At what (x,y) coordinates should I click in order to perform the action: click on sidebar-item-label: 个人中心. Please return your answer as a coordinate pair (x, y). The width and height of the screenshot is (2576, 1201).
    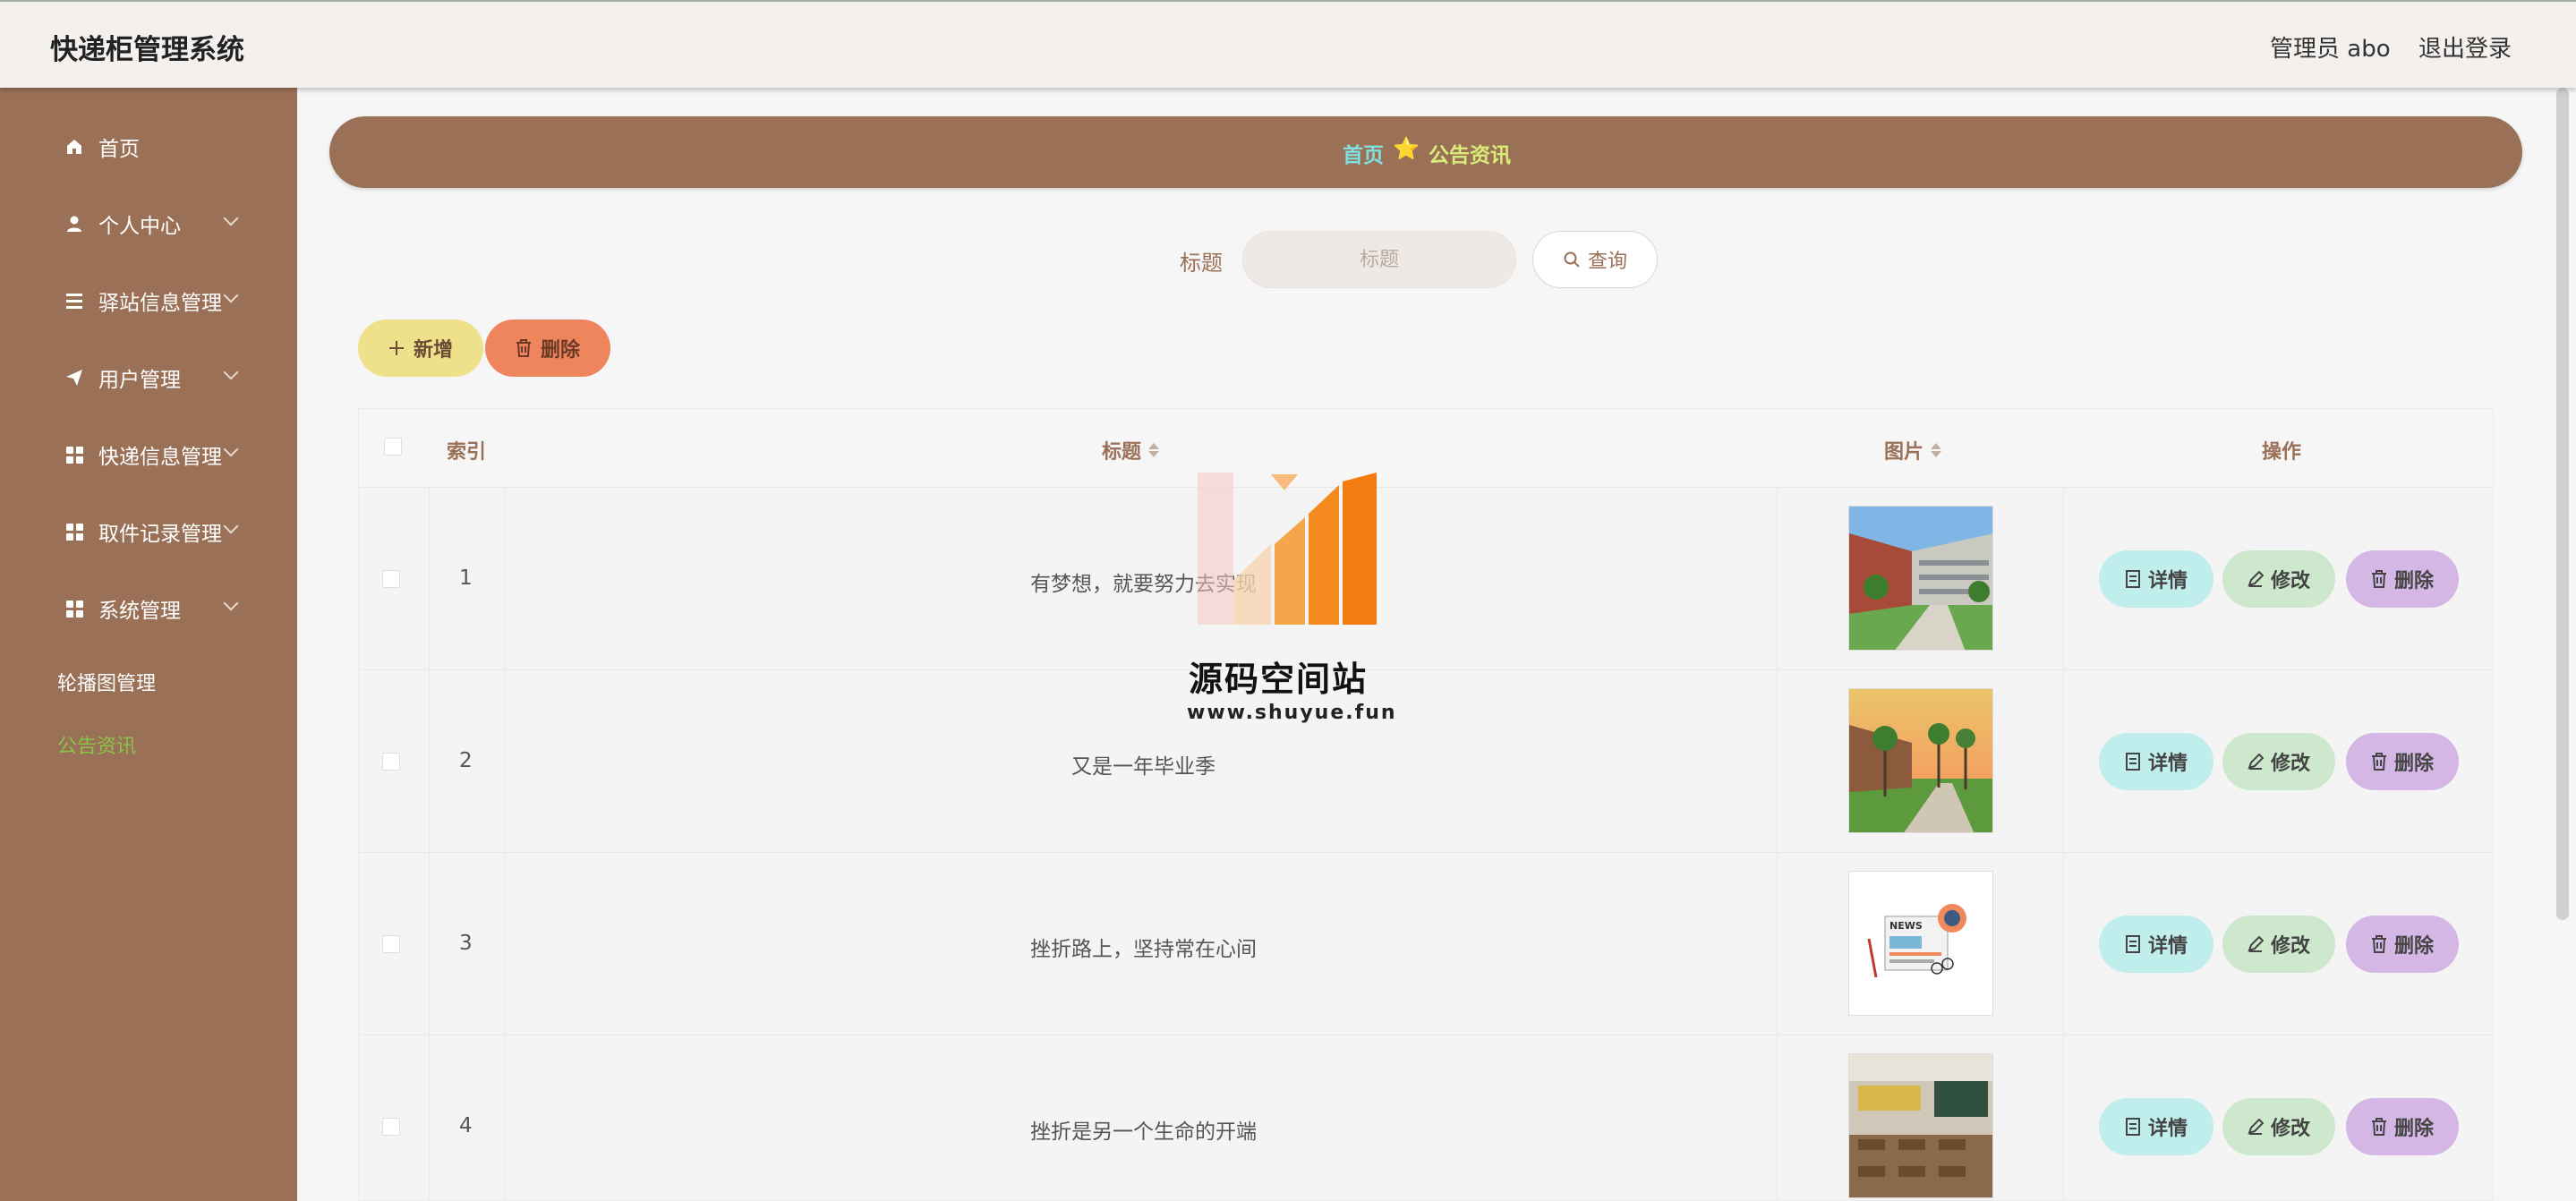
    Looking at the image, I should click on (139, 226).